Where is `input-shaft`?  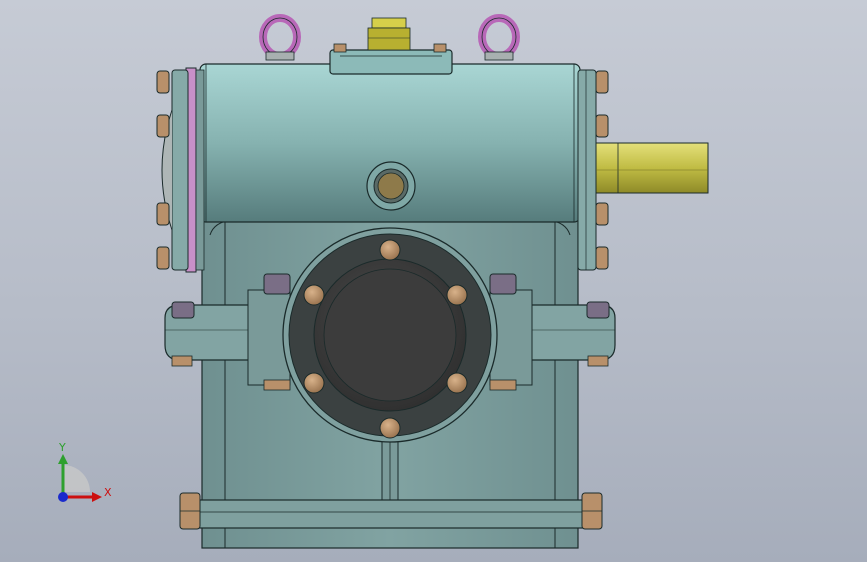
input-shaft is located at coordinates (652, 168).